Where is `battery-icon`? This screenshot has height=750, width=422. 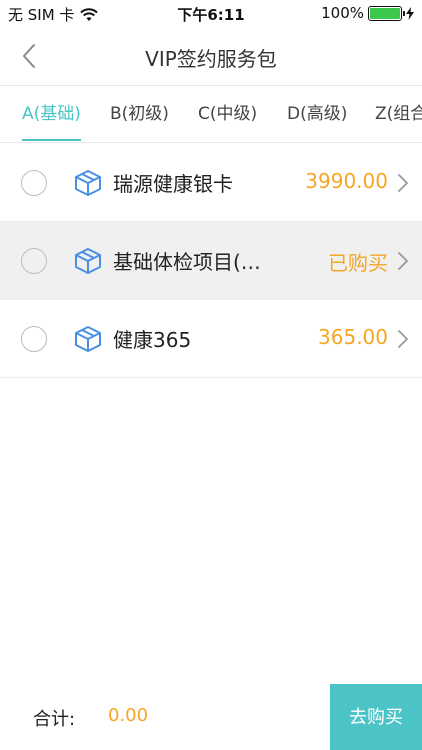 battery-icon is located at coordinates (386, 13).